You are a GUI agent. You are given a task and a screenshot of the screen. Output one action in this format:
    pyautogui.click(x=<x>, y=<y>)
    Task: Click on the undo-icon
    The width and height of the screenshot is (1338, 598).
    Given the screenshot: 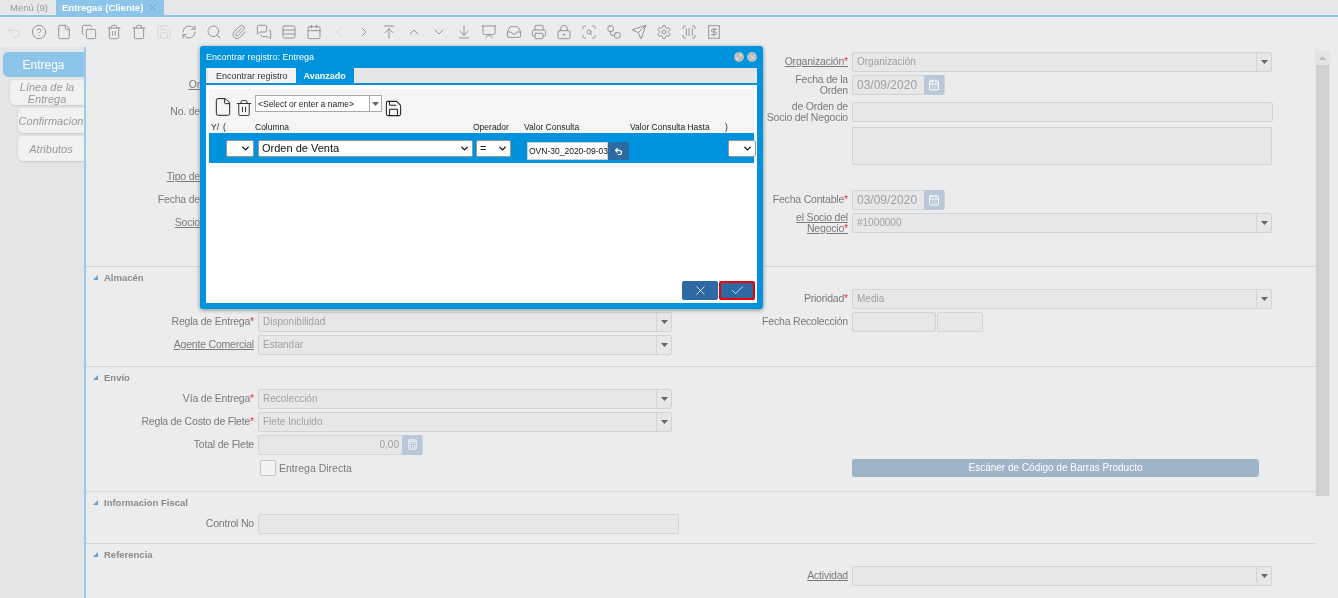 What is the action you would take?
    pyautogui.click(x=618, y=151)
    